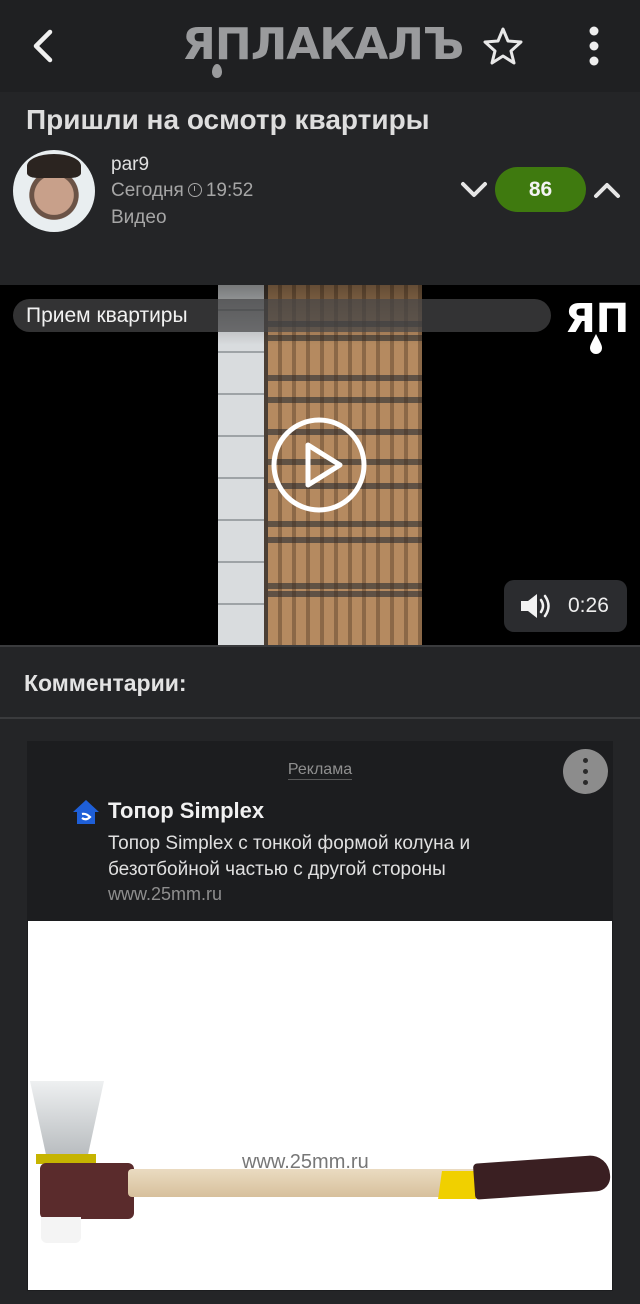 Image resolution: width=640 pixels, height=1304 pixels. Describe the element at coordinates (282, 315) in the screenshot. I see `video-title-bar: Прием квартиры` at that location.